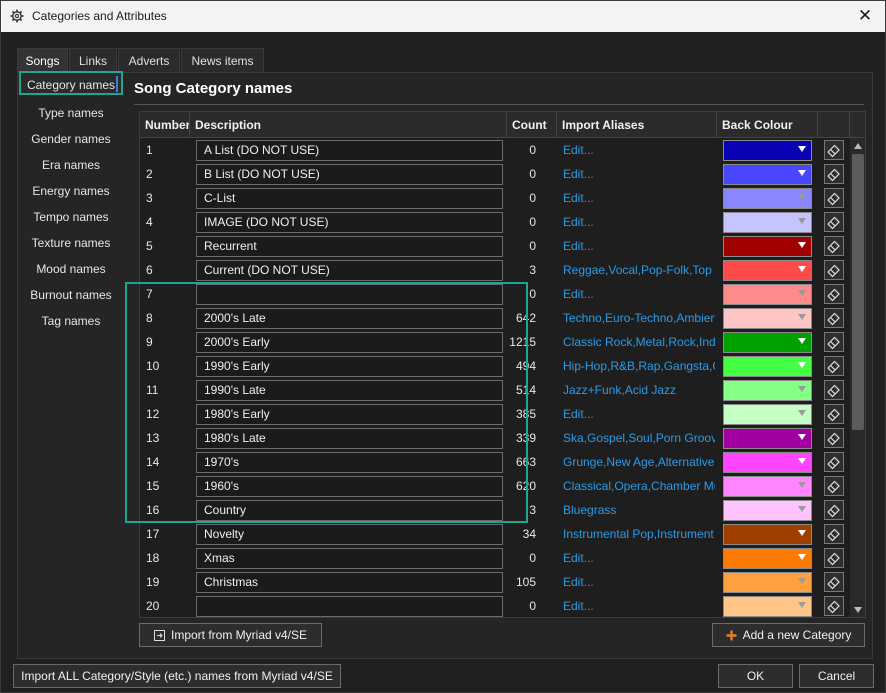 The height and width of the screenshot is (693, 886). I want to click on sidebar-item-mood-names: Mood names, so click(71, 269).